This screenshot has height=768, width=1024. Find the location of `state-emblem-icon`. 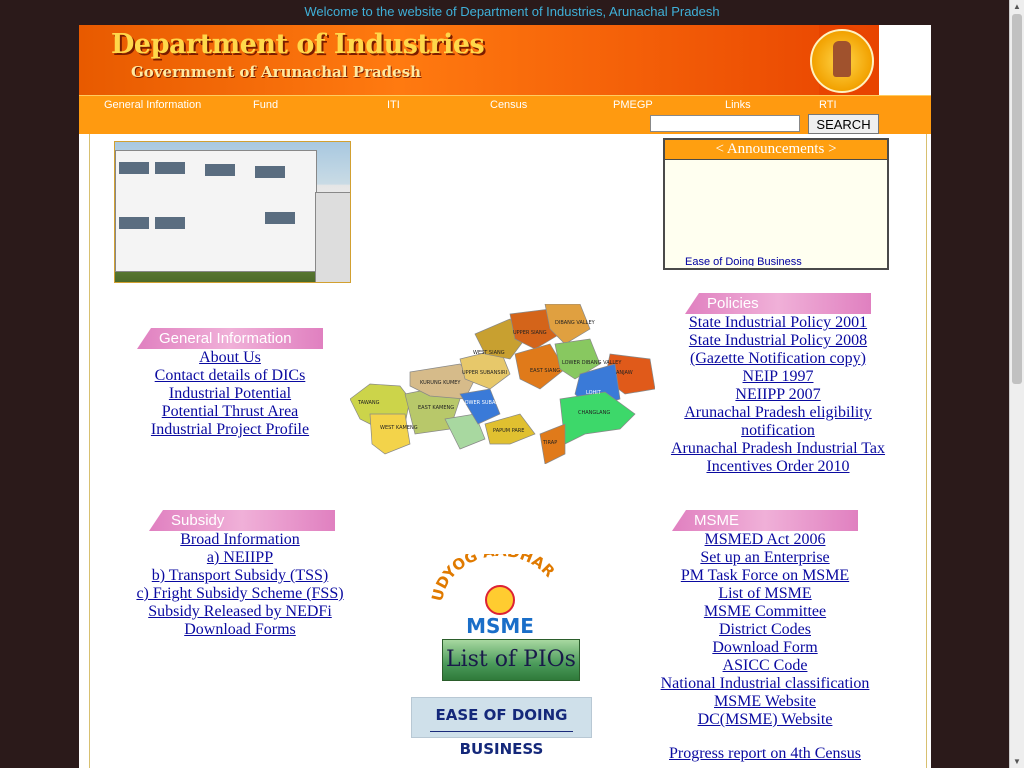

state-emblem-icon is located at coordinates (842, 61).